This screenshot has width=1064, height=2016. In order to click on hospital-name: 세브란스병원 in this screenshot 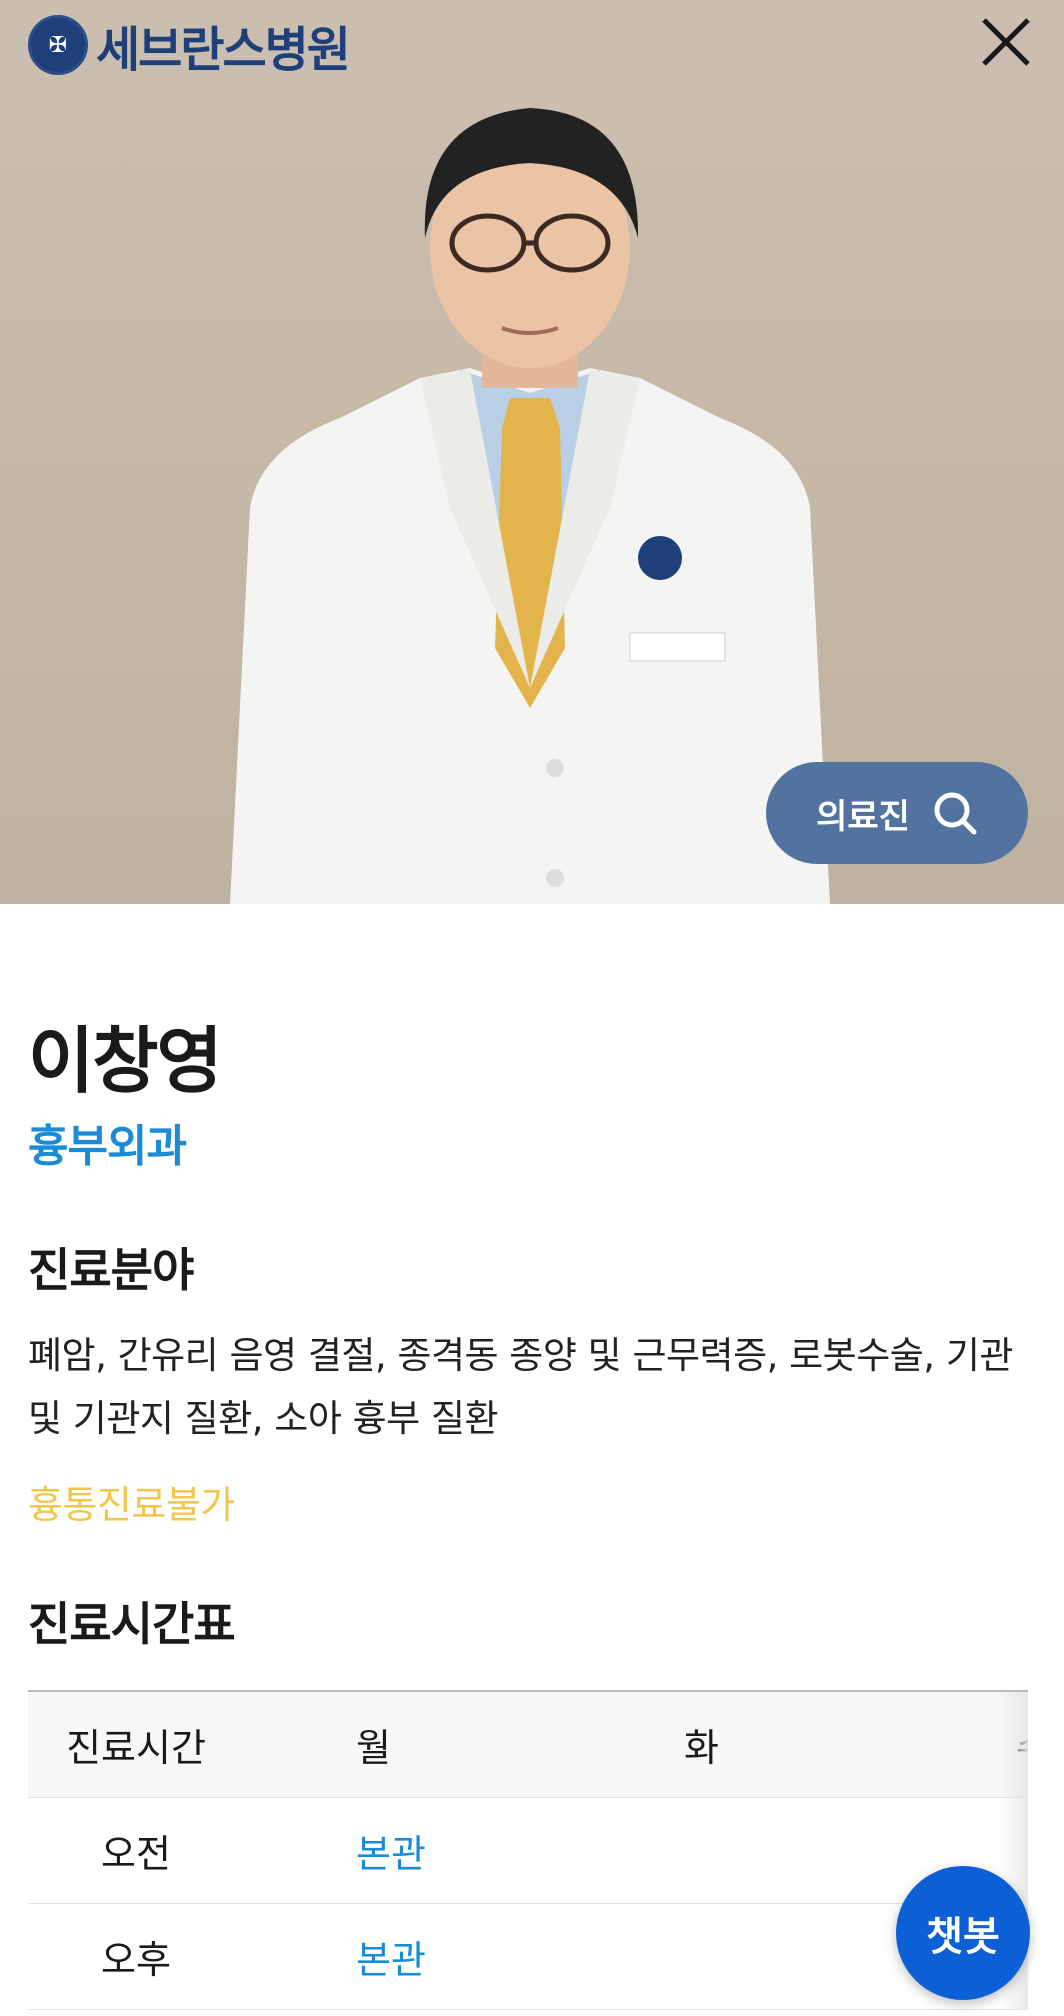, I will do `click(223, 50)`.